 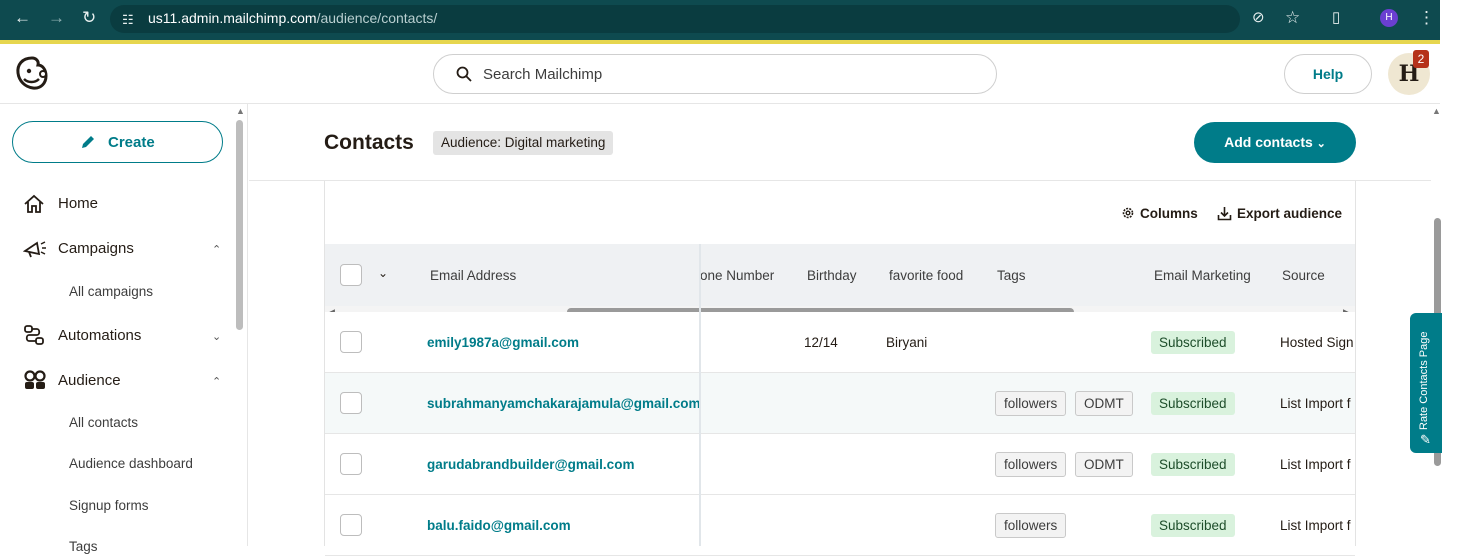 What do you see at coordinates (1202, 275) in the screenshot?
I see `column-email-marketing: Email Marketing` at bounding box center [1202, 275].